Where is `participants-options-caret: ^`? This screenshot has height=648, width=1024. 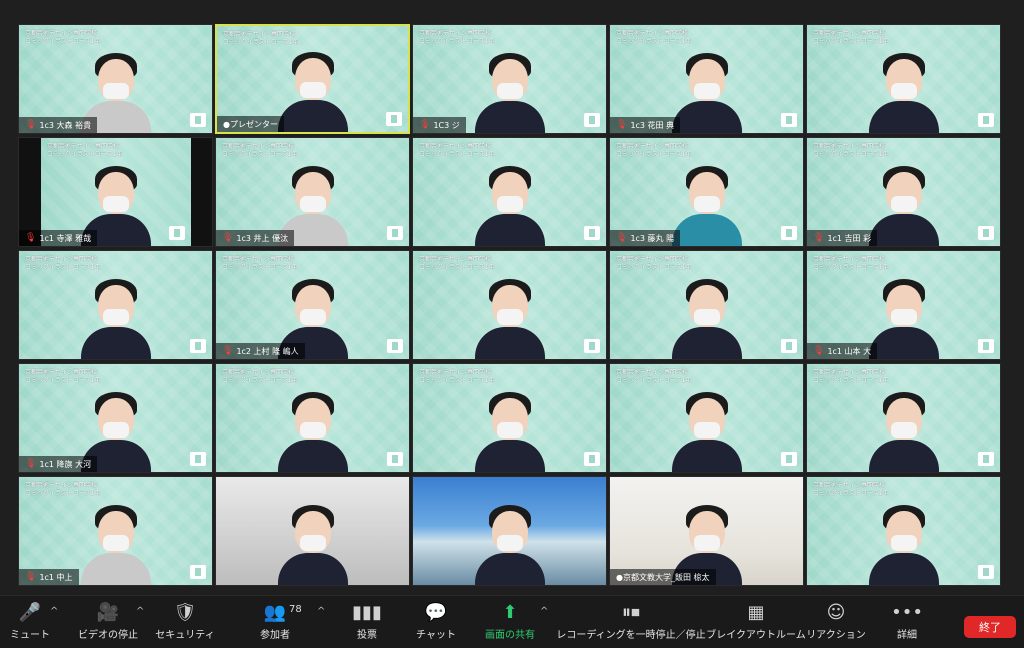
participants-options-caret: ^ is located at coordinates (321, 611).